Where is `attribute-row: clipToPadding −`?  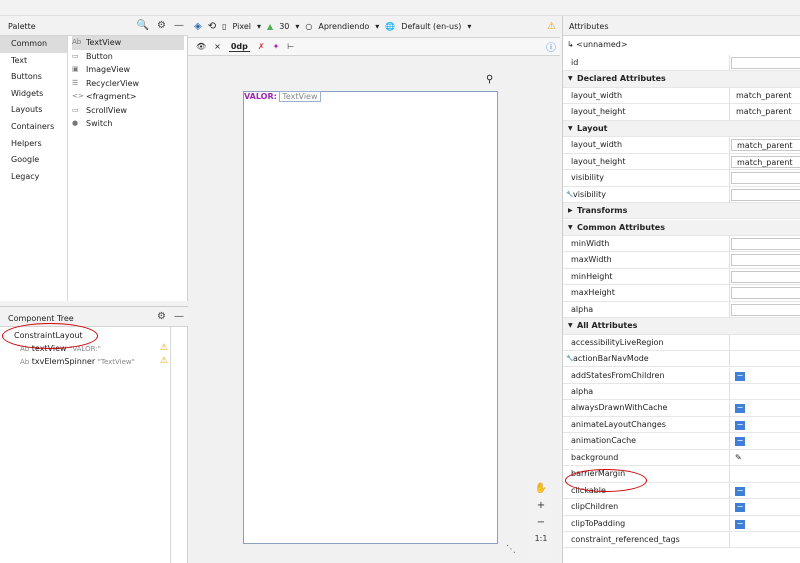
attribute-row: clipToPadding − is located at coordinates (681, 523).